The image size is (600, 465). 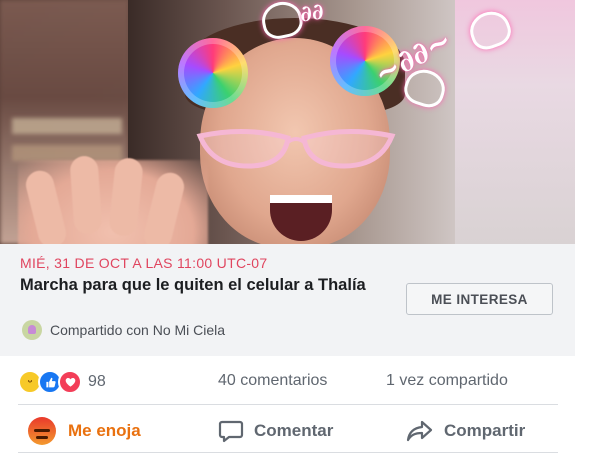 What do you see at coordinates (447, 381) in the screenshot?
I see `share-count: 1 vez compartido` at bounding box center [447, 381].